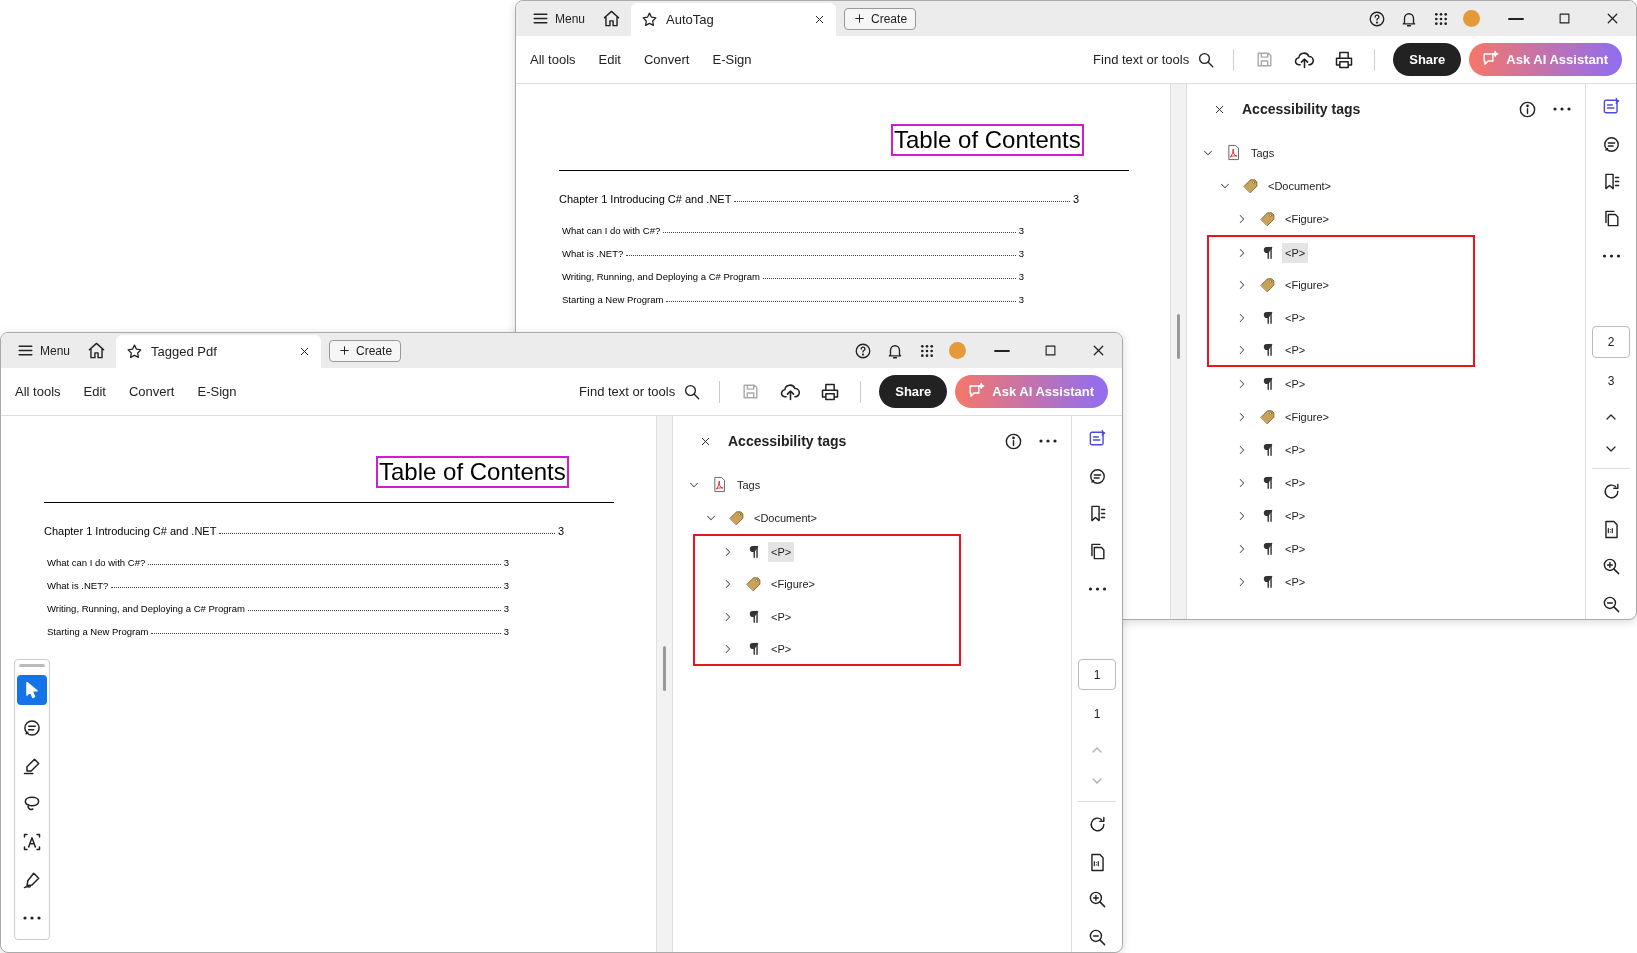  I want to click on cloud-upload-icon, so click(790, 391).